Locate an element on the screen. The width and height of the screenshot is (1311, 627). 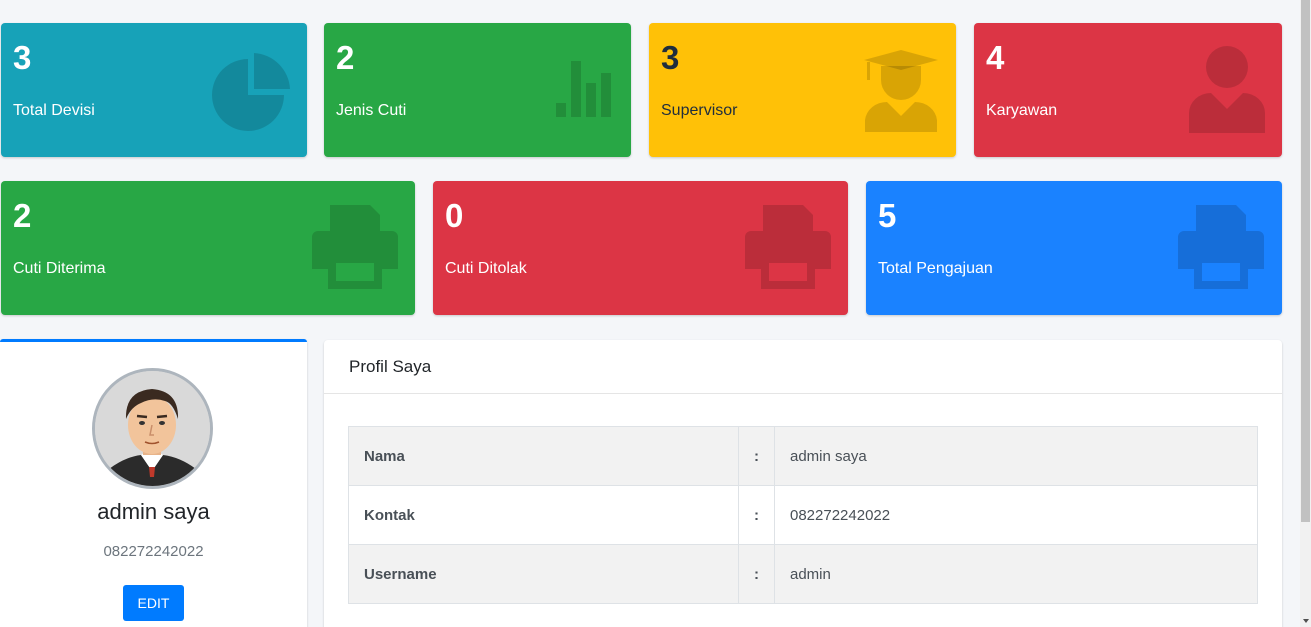
scrollbar-thumb is located at coordinates (1305, 261).